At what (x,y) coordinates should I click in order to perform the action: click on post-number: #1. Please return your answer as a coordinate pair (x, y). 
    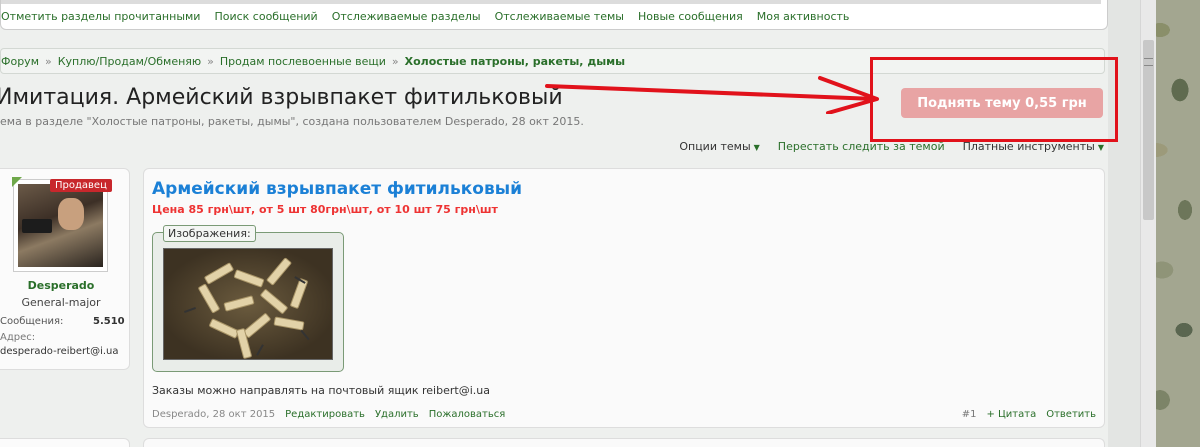
    Looking at the image, I should click on (969, 414).